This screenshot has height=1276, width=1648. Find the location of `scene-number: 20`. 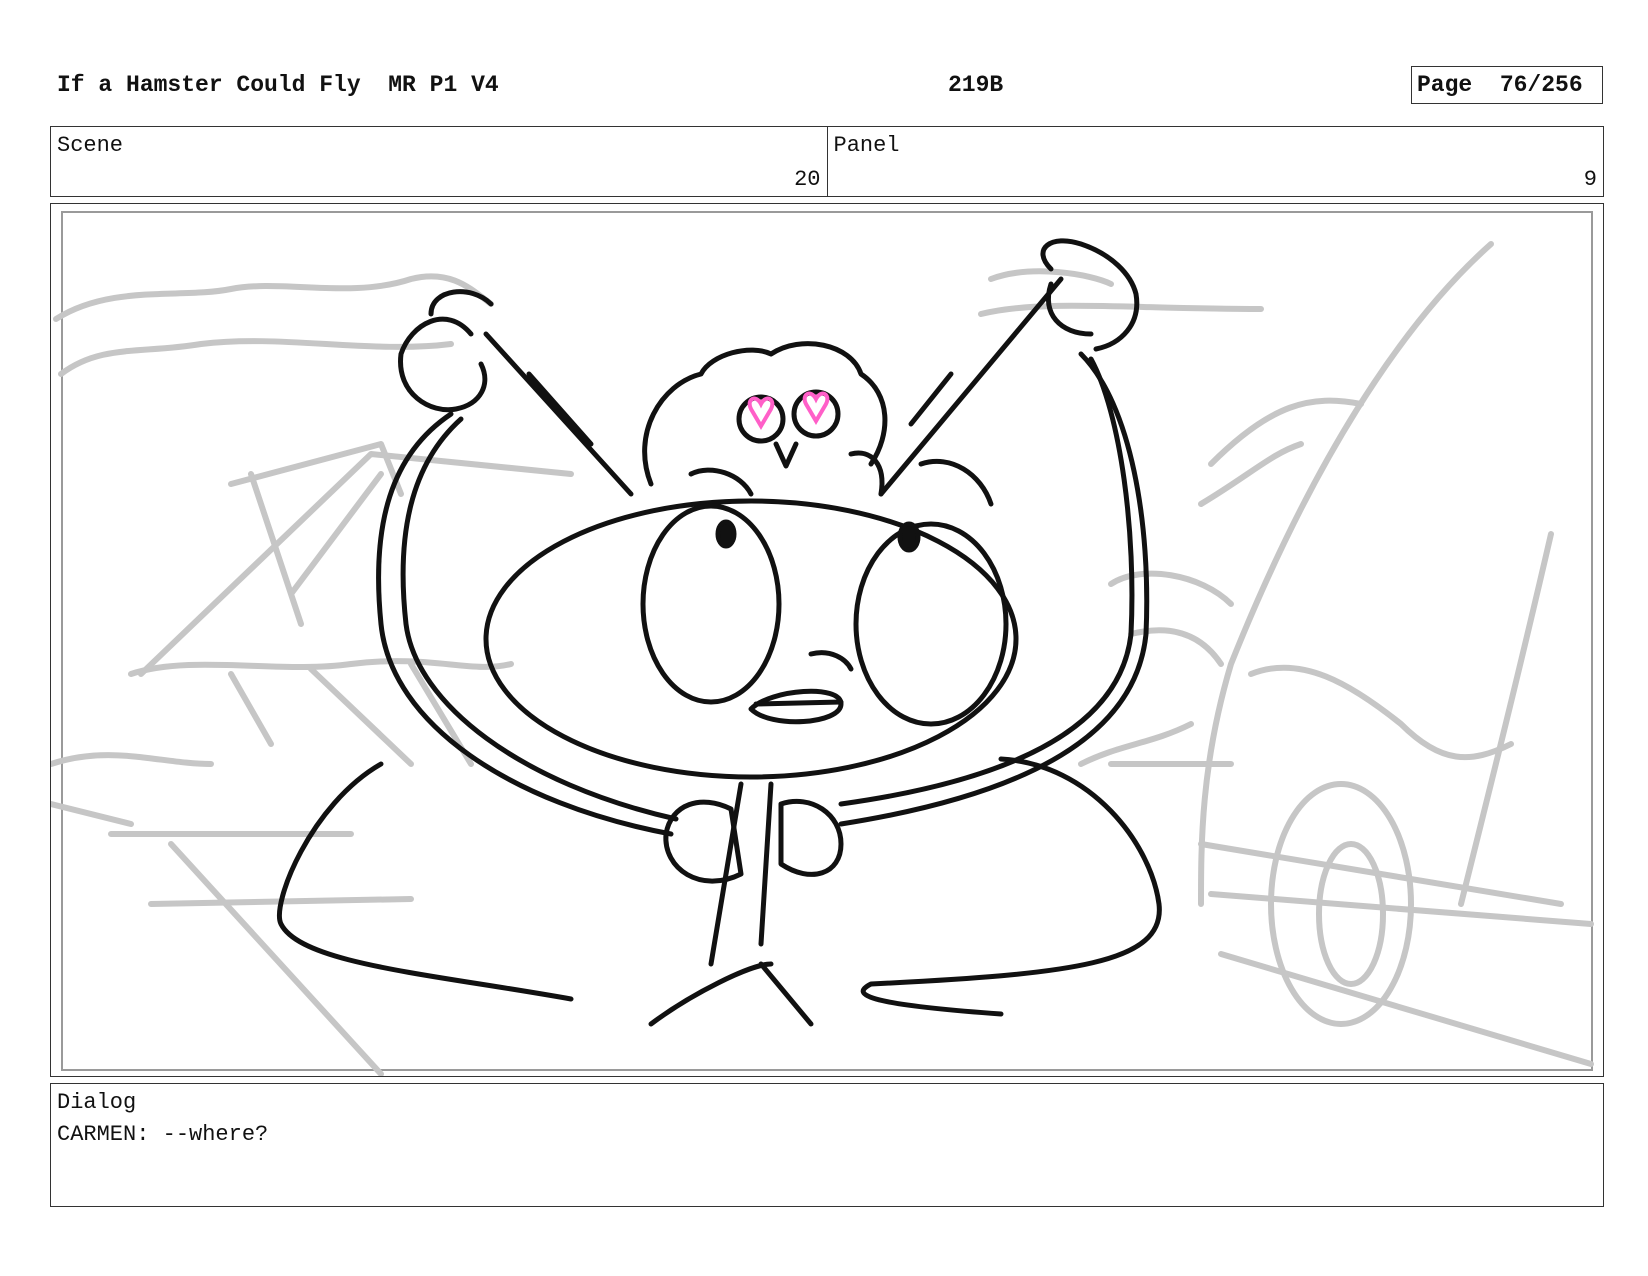

scene-number: 20 is located at coordinates (807, 179).